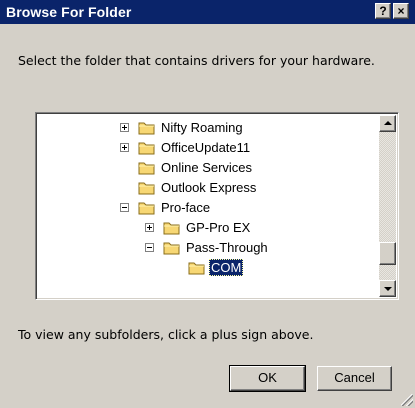 The width and height of the screenshot is (415, 408). I want to click on tree-item: GP-Pro EX, so click(208, 228).